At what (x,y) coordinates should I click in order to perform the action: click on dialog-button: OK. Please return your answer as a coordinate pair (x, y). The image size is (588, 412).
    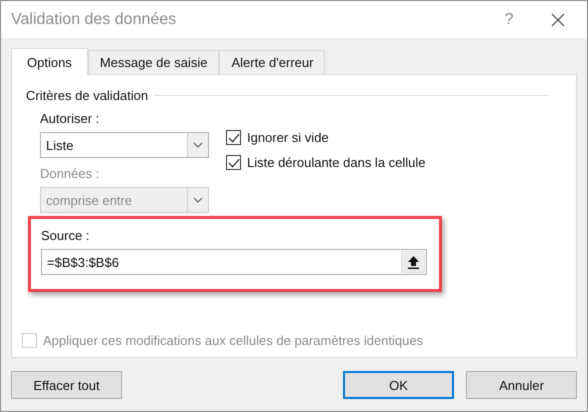
    Looking at the image, I should click on (398, 385).